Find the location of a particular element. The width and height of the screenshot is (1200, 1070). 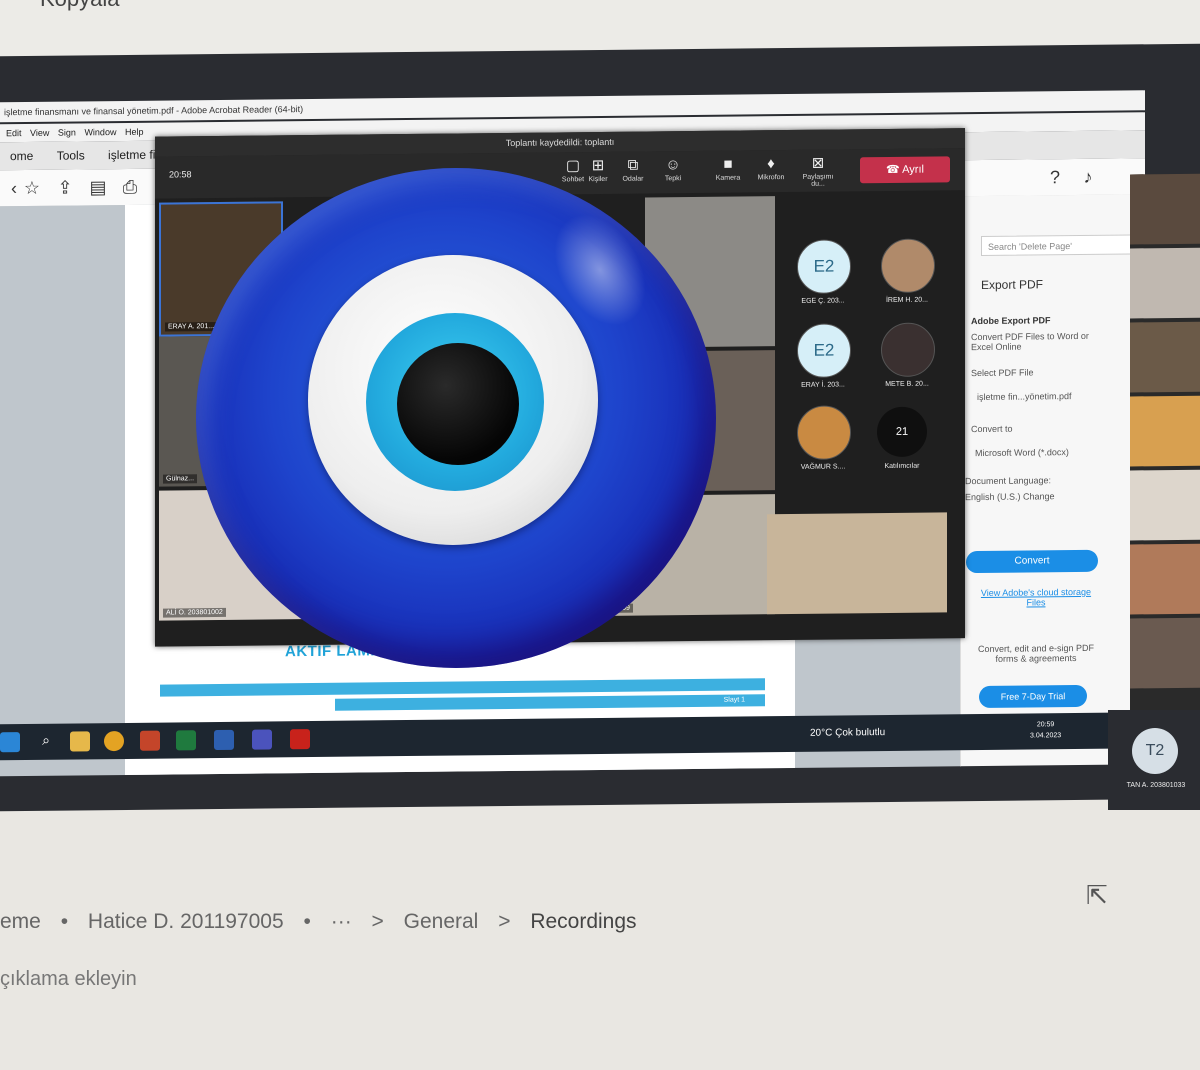

doc-language-label: Document Language: is located at coordinates (1008, 481).